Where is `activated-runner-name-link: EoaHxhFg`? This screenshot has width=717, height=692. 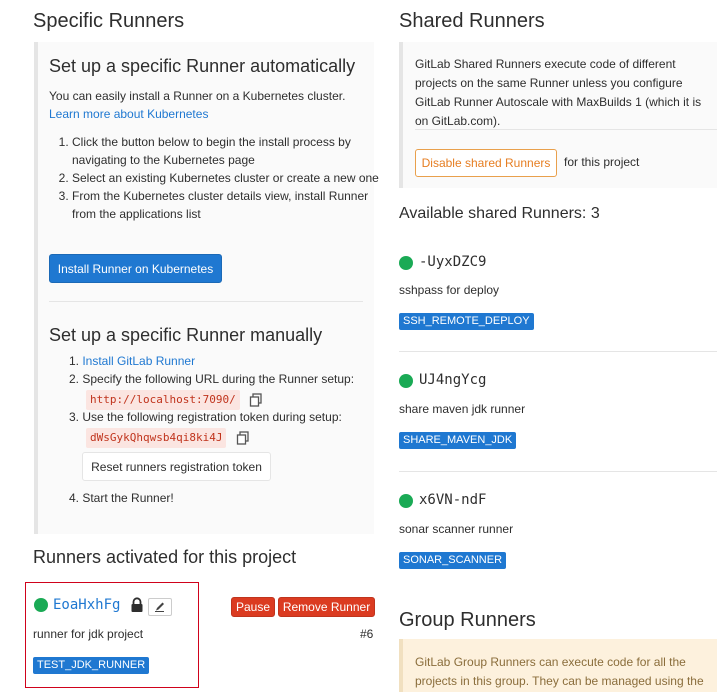
activated-runner-name-link: EoaHxhFg is located at coordinates (86, 605).